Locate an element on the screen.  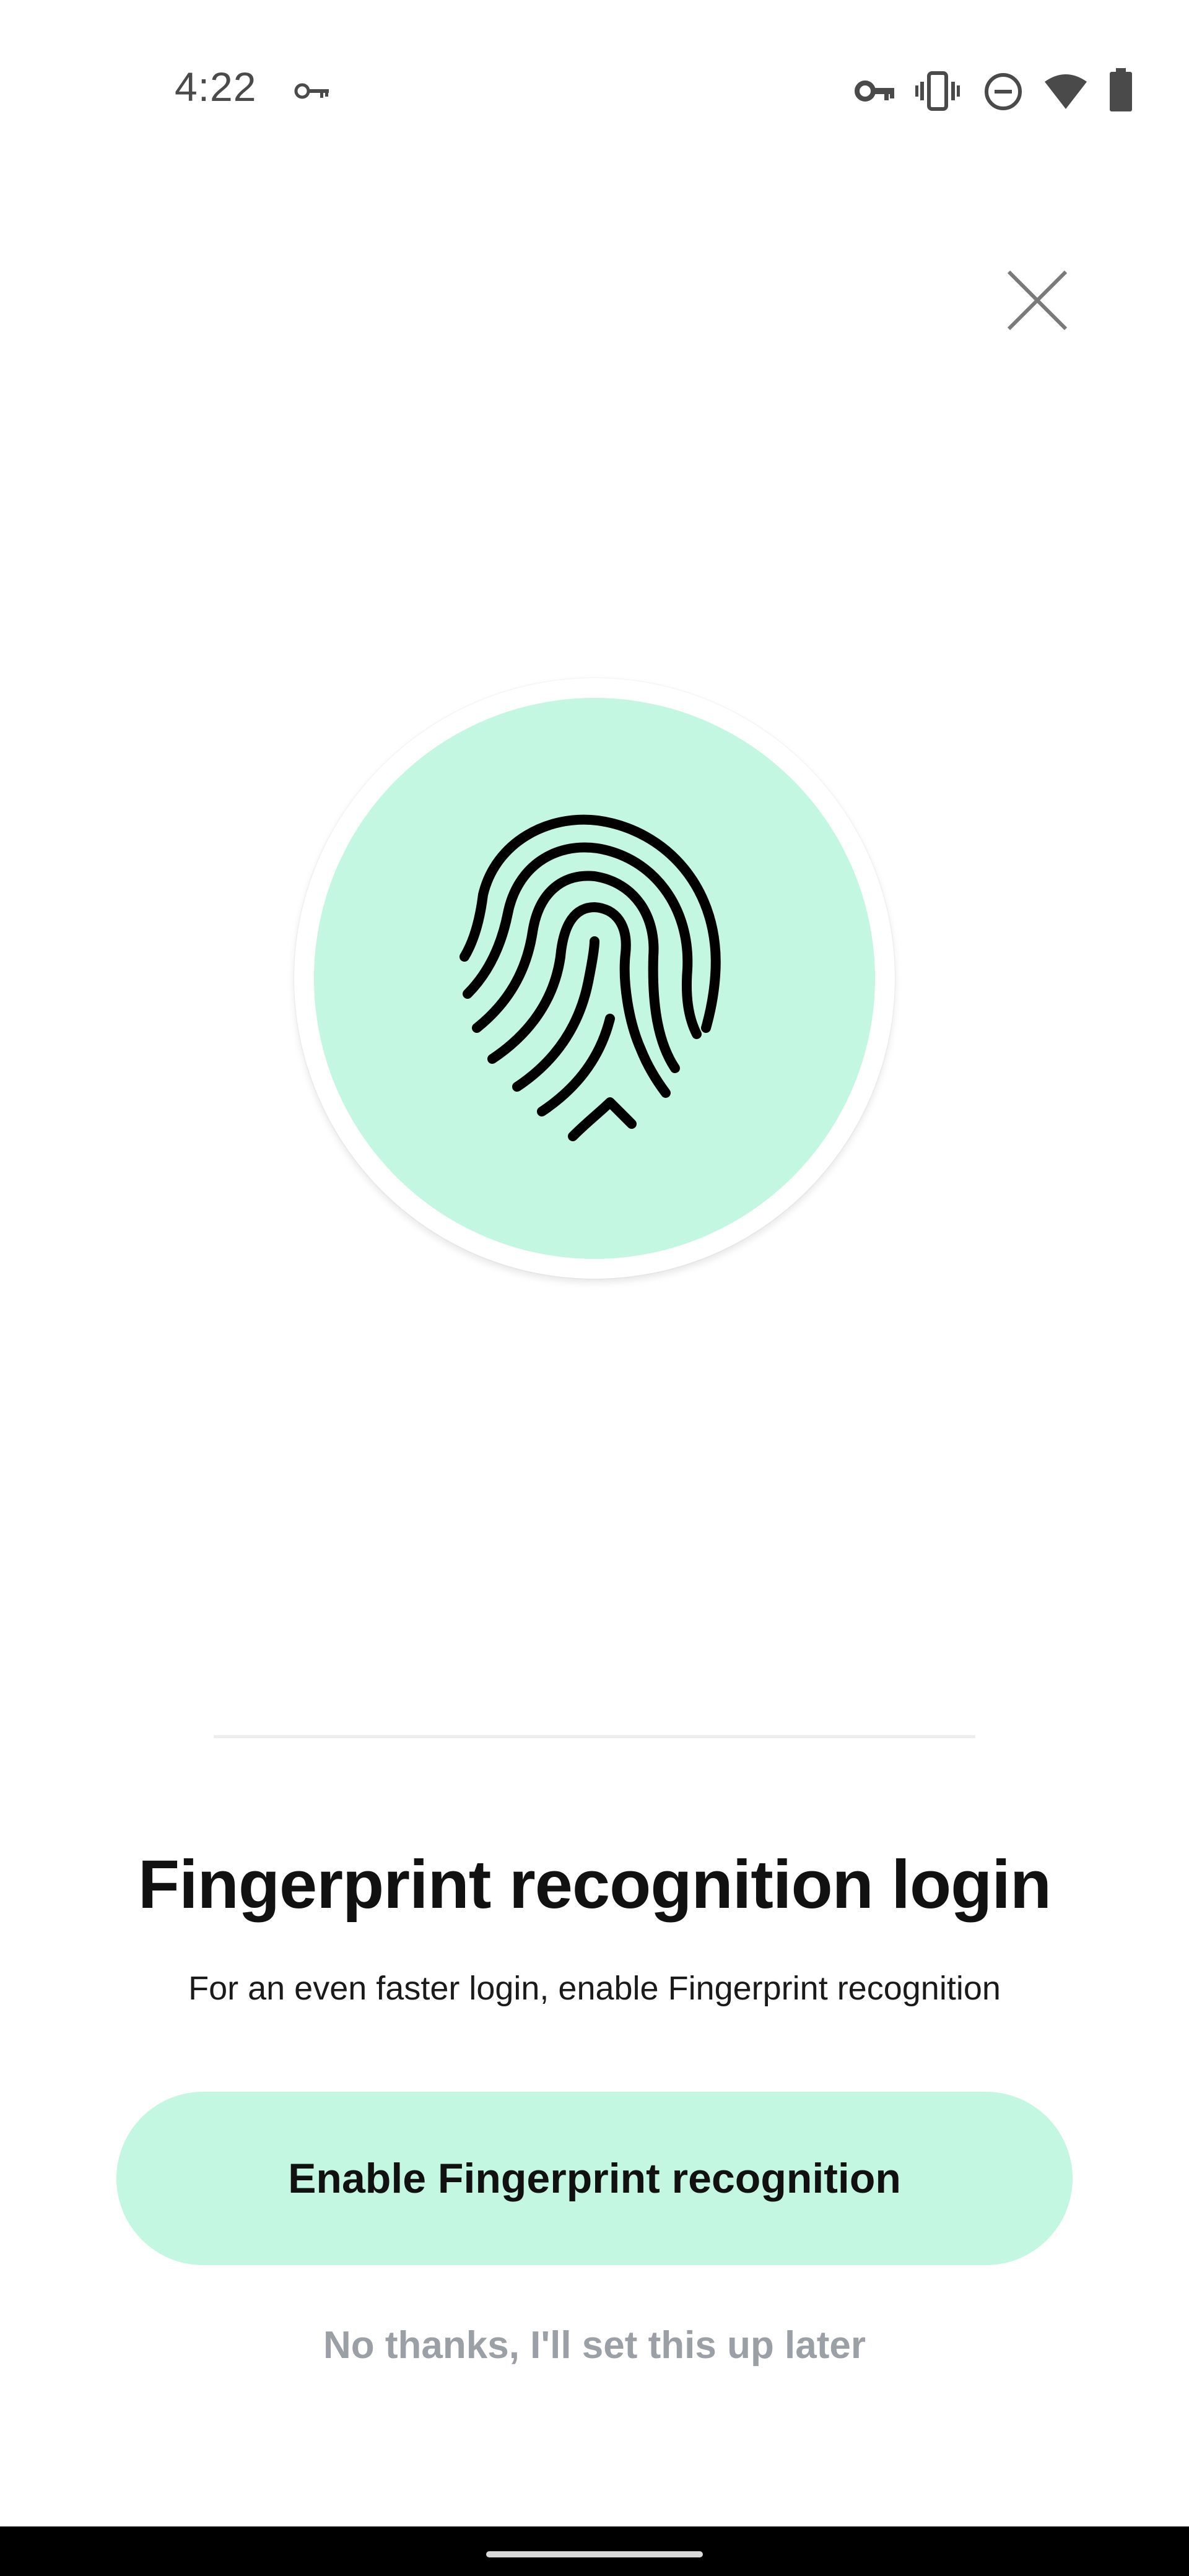
wifi-icon is located at coordinates (1065, 91).